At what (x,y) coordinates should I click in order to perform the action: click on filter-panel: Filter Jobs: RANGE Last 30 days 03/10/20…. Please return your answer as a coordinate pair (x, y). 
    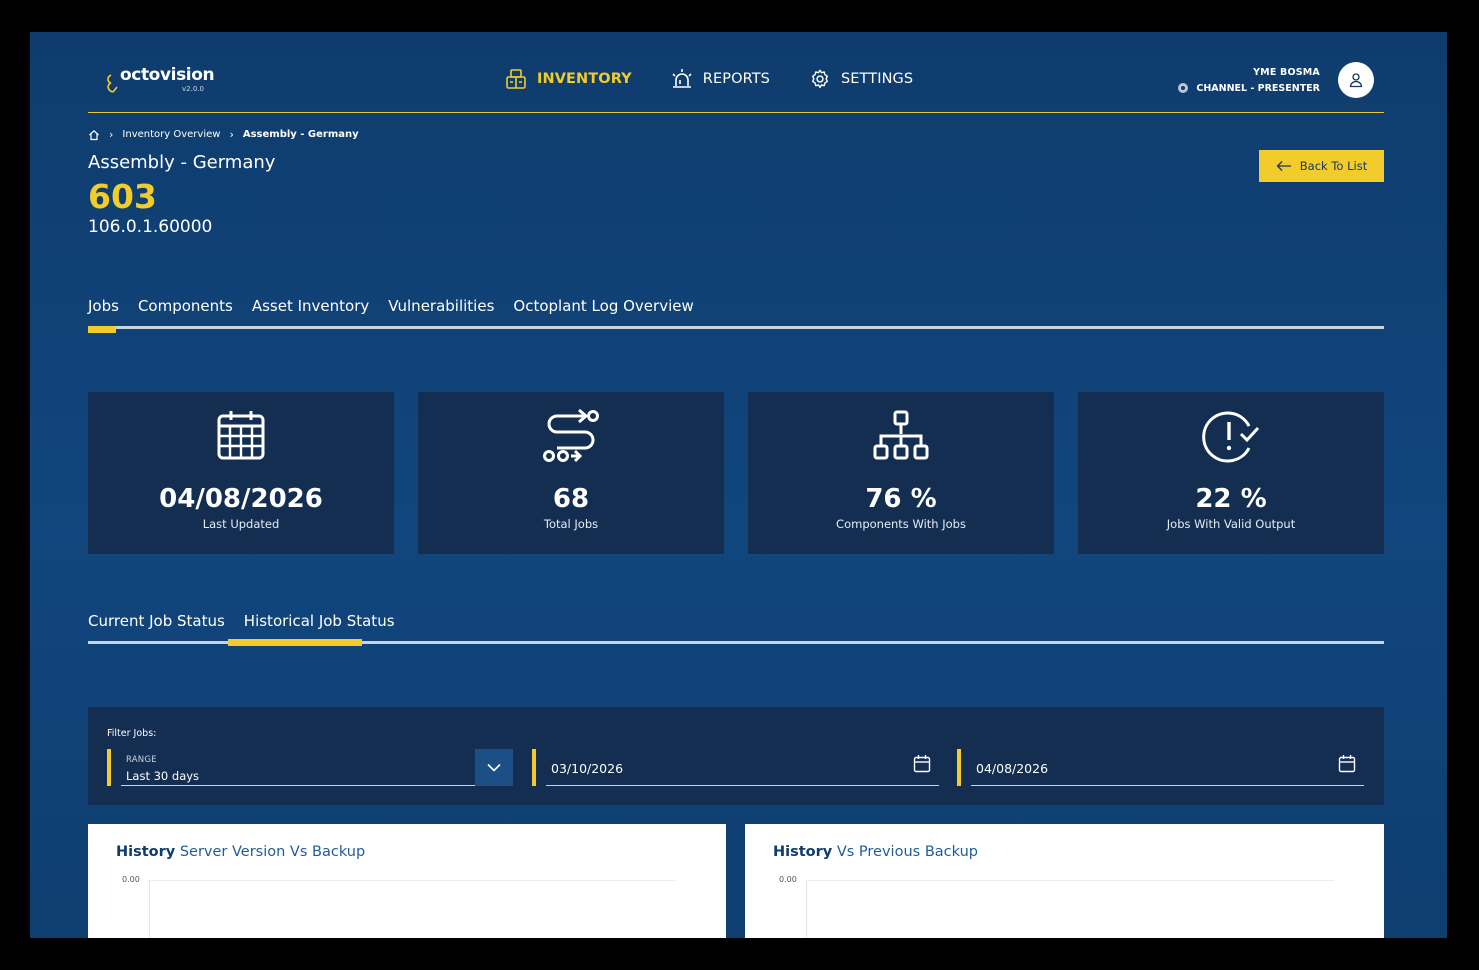
    Looking at the image, I should click on (736, 756).